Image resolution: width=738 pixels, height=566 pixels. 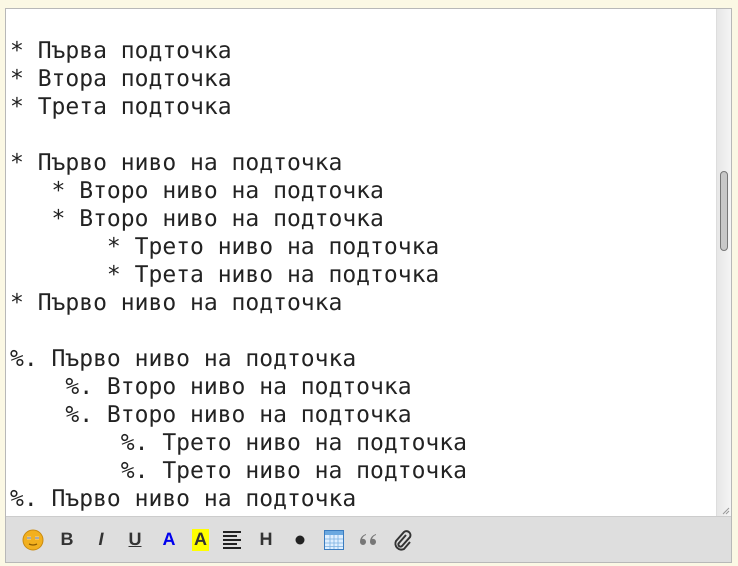 I want to click on format-button: B, so click(x=67, y=539).